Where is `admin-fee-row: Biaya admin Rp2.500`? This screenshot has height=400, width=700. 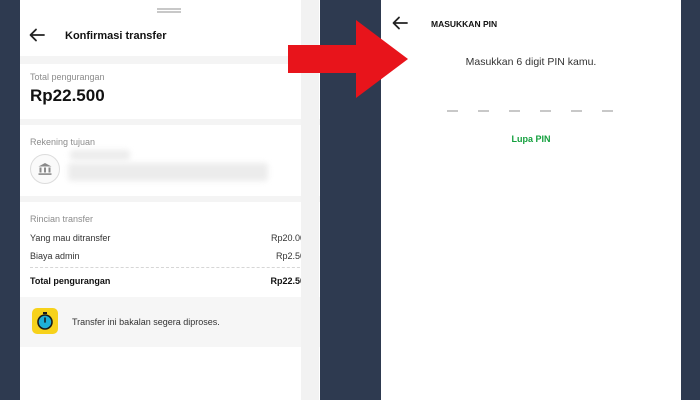
admin-fee-row: Biaya admin Rp2.500 is located at coordinates (170, 256).